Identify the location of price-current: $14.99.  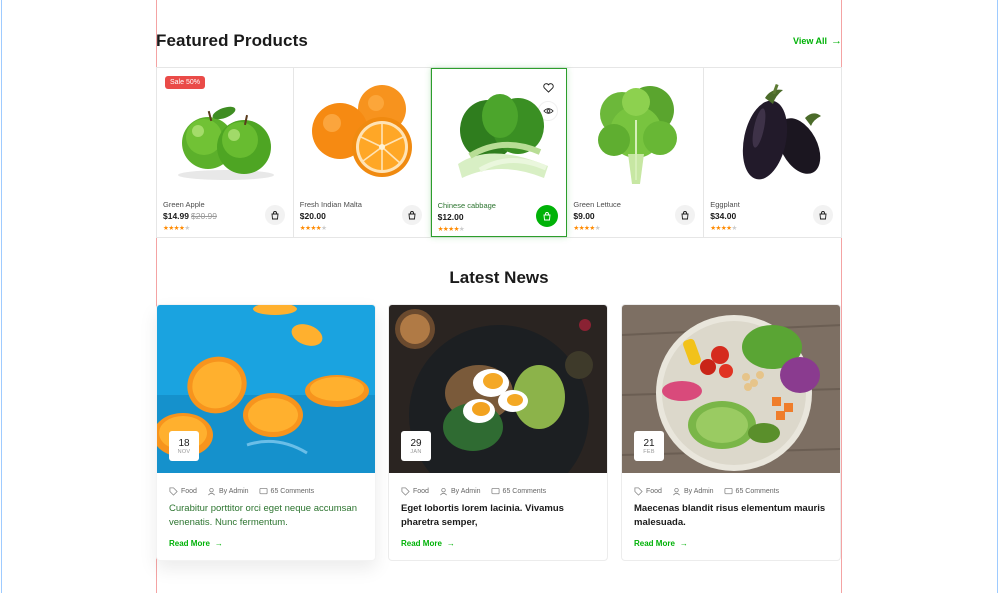
(176, 216).